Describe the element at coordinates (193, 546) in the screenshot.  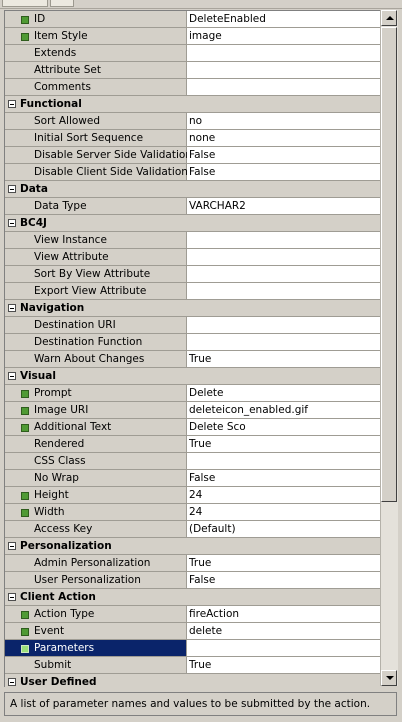
I see `category-header: Personalization` at that location.